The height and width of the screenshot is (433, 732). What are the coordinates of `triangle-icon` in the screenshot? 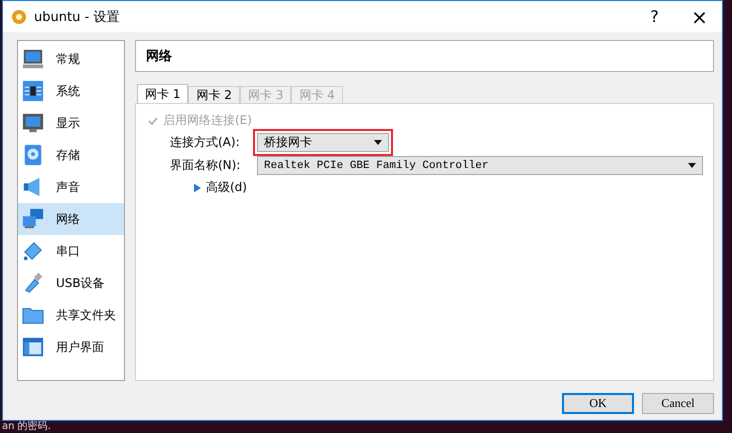 It's located at (197, 187).